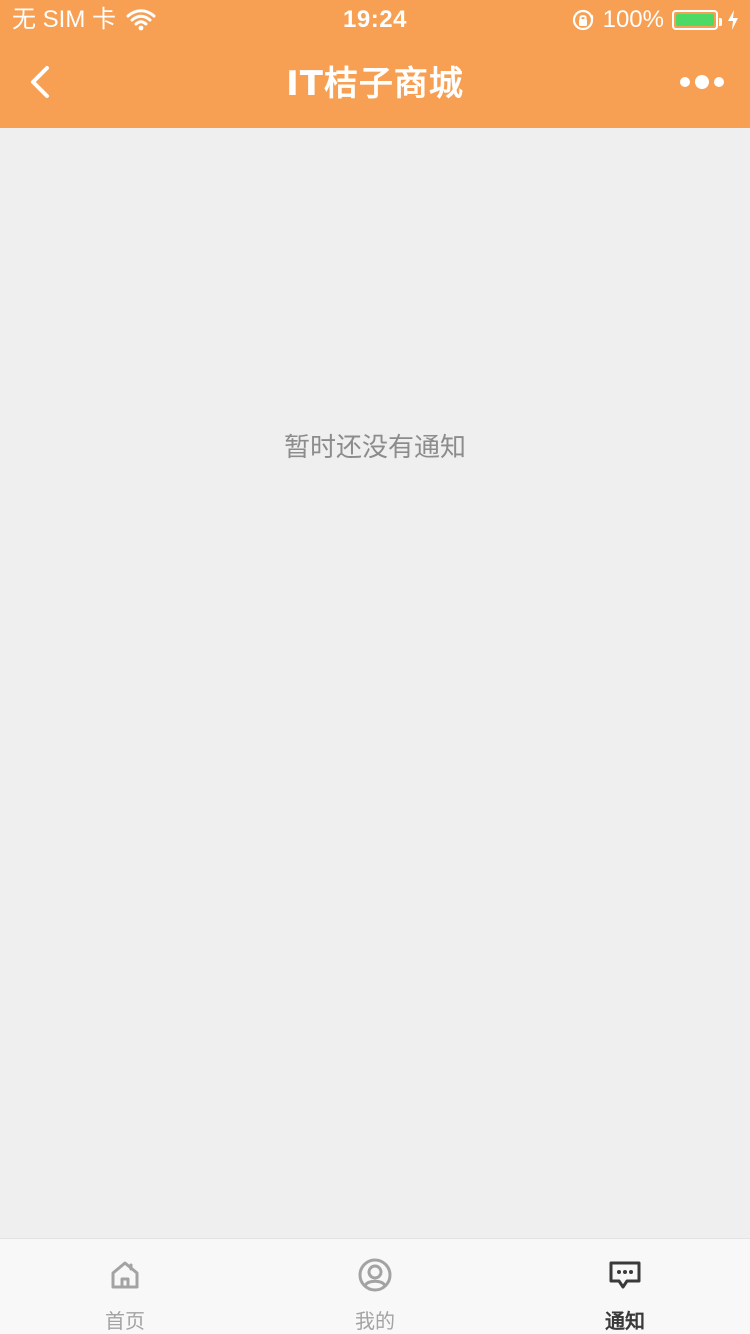 The height and width of the screenshot is (1334, 750). I want to click on navigation-bar: IT桔子商城, so click(375, 84).